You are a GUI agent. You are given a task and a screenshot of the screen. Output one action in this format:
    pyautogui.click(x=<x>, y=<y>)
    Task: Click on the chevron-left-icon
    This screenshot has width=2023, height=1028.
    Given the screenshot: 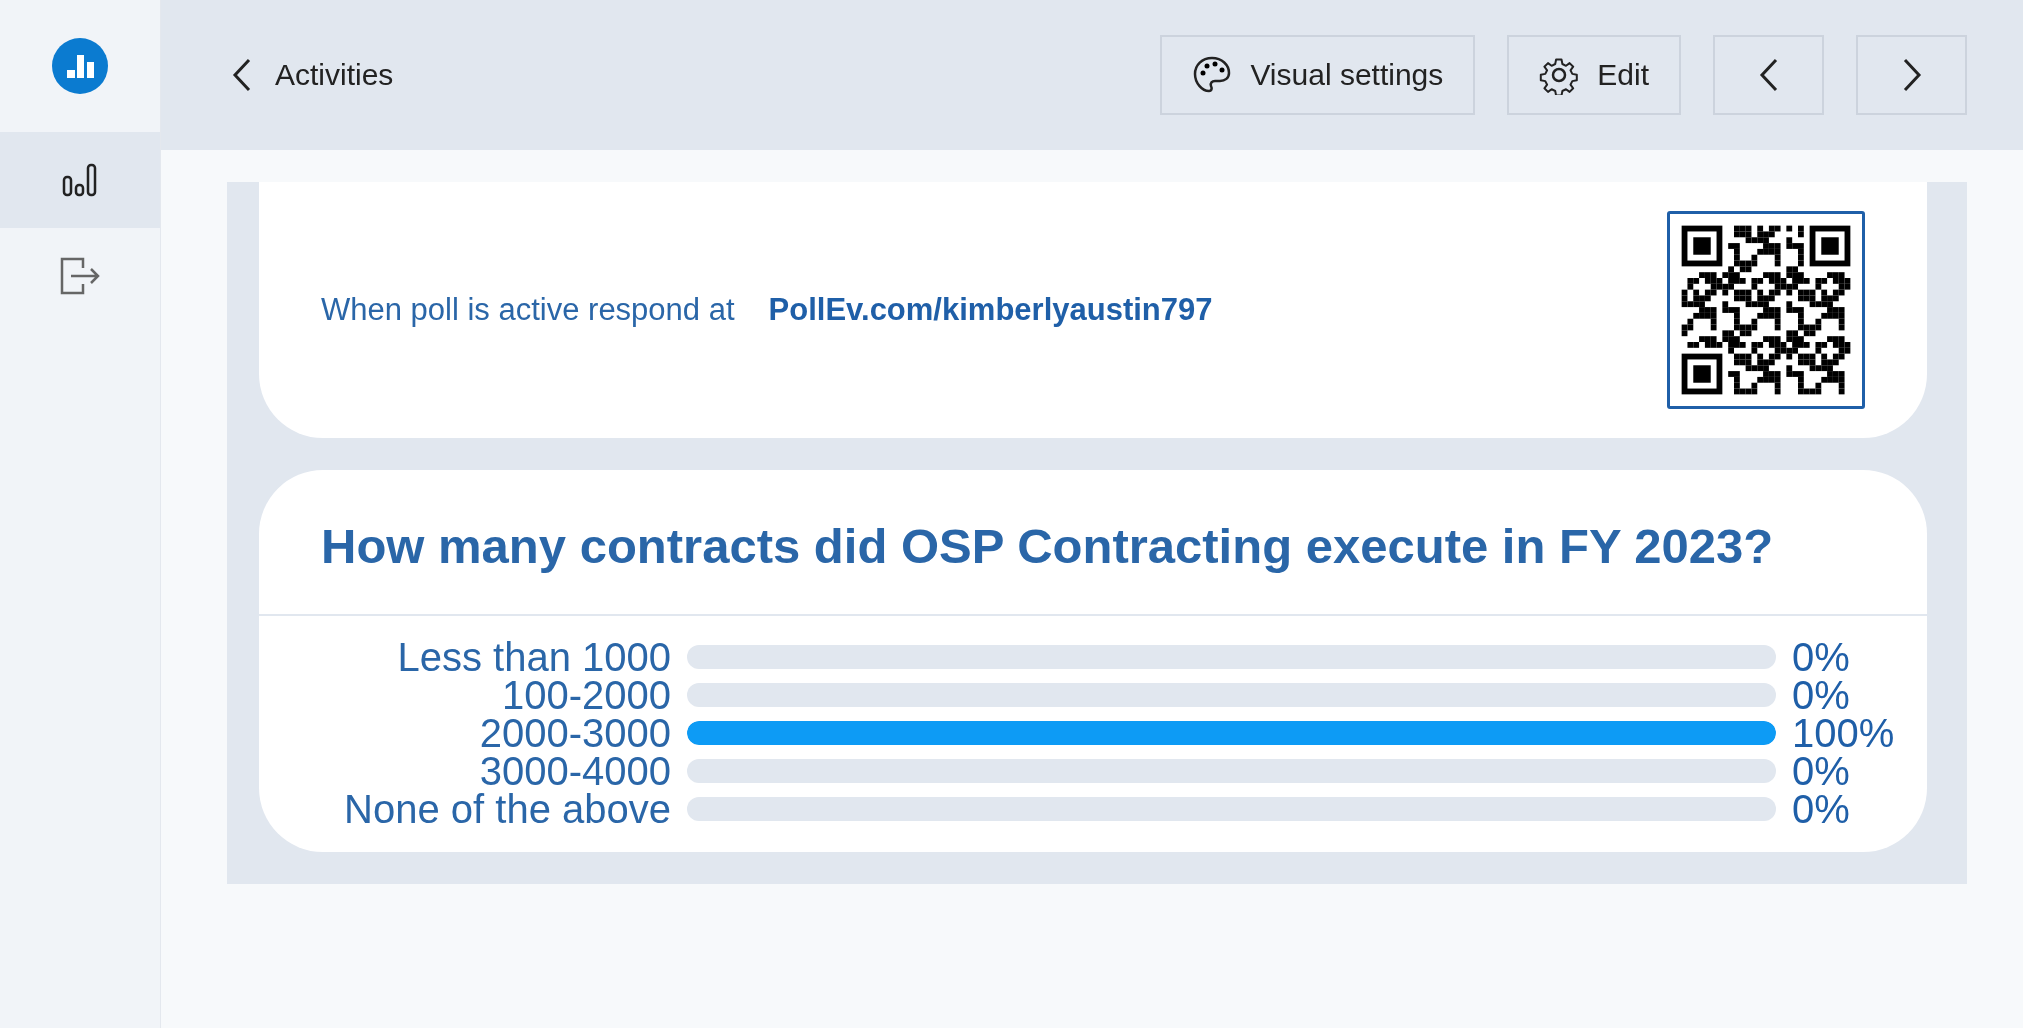 What is the action you would take?
    pyautogui.click(x=1768, y=75)
    